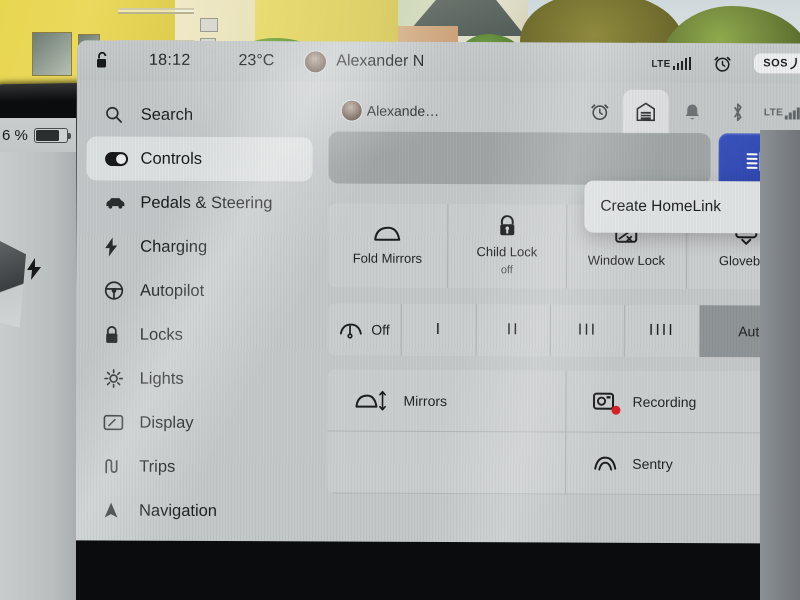 This screenshot has width=800, height=600. I want to click on sidebar-item-trips: Trips, so click(198, 466).